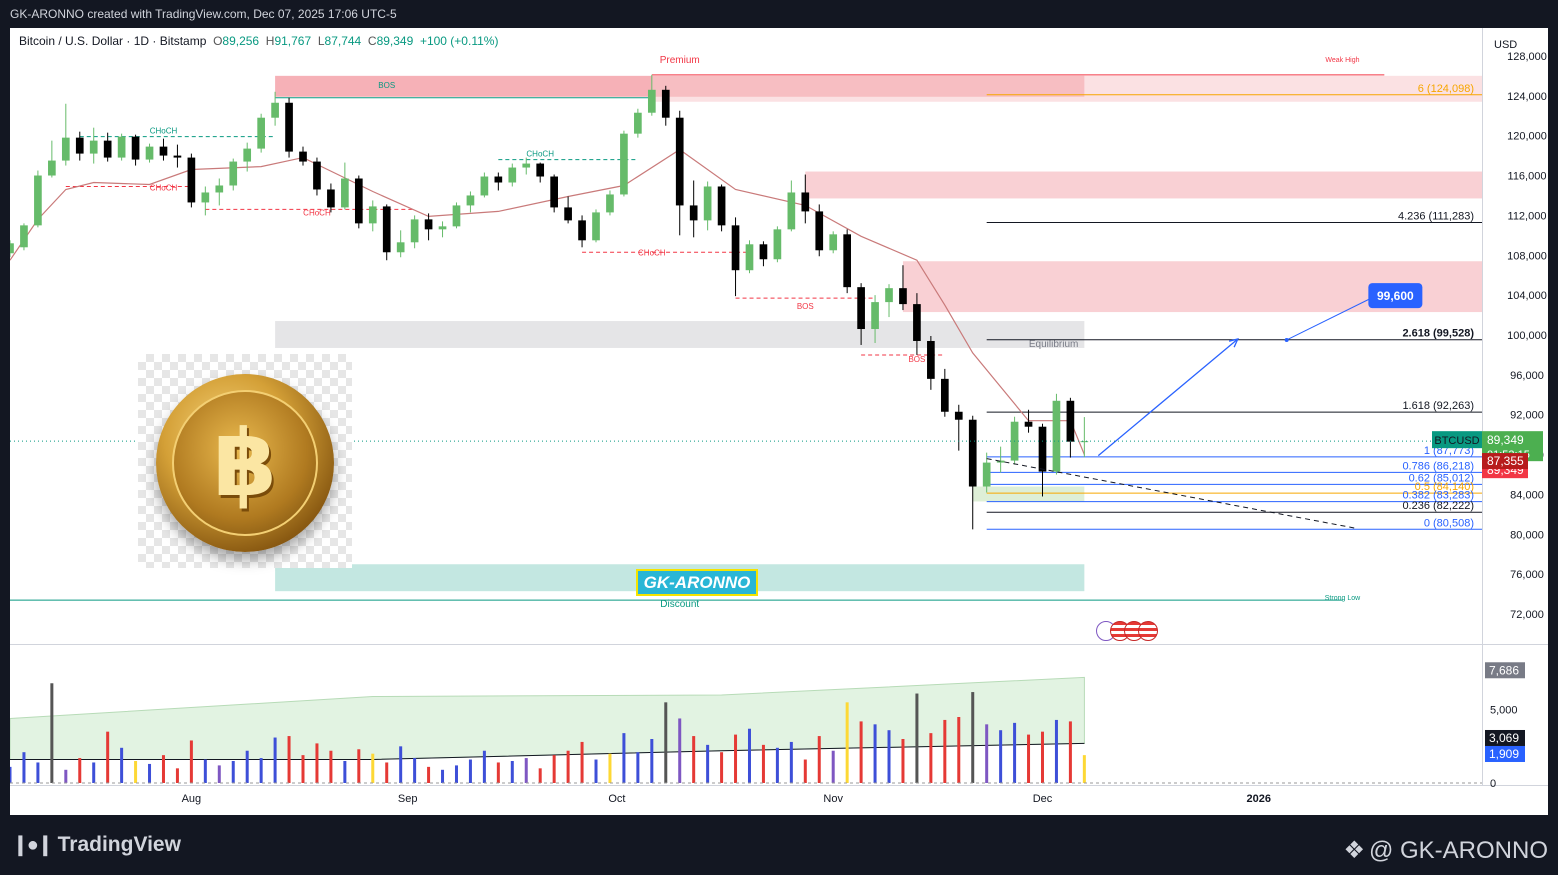 Image resolution: width=1558 pixels, height=875 pixels. I want to click on bitcoin-coin-image: ฿, so click(245, 461).